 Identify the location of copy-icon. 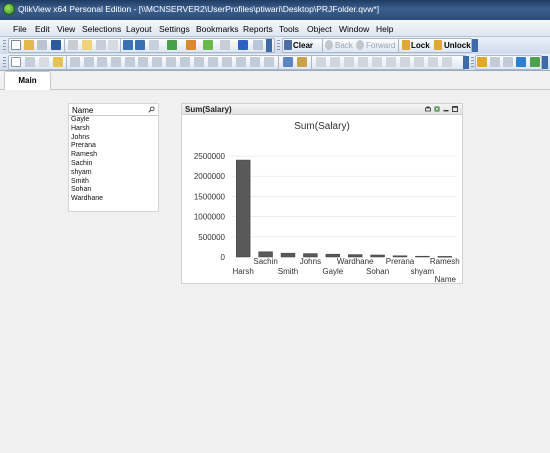
(101, 45).